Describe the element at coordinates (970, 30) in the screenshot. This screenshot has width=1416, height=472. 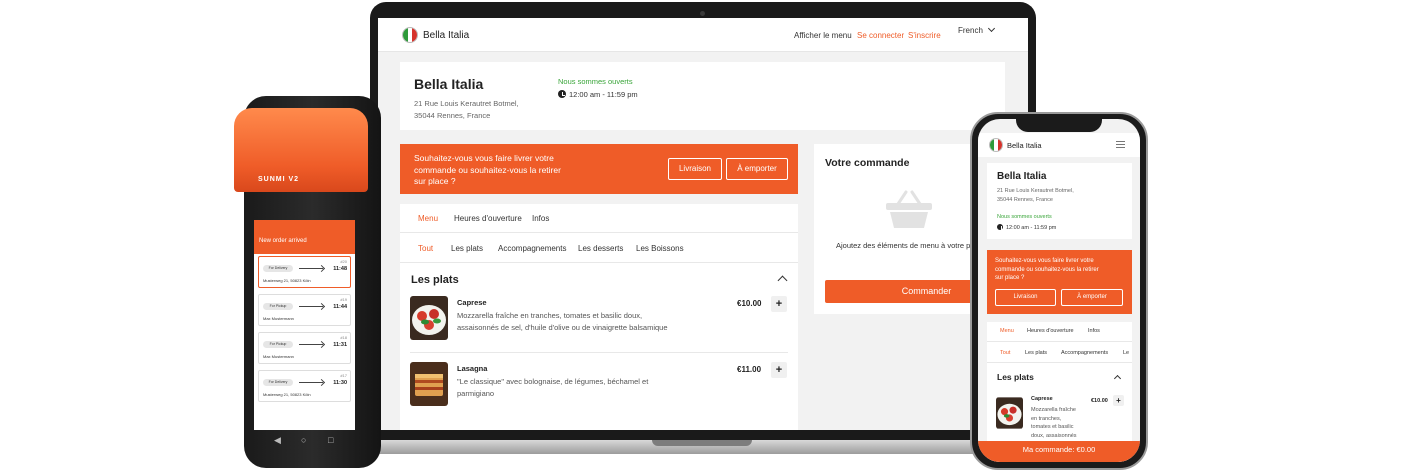
I see `language-label: French` at that location.